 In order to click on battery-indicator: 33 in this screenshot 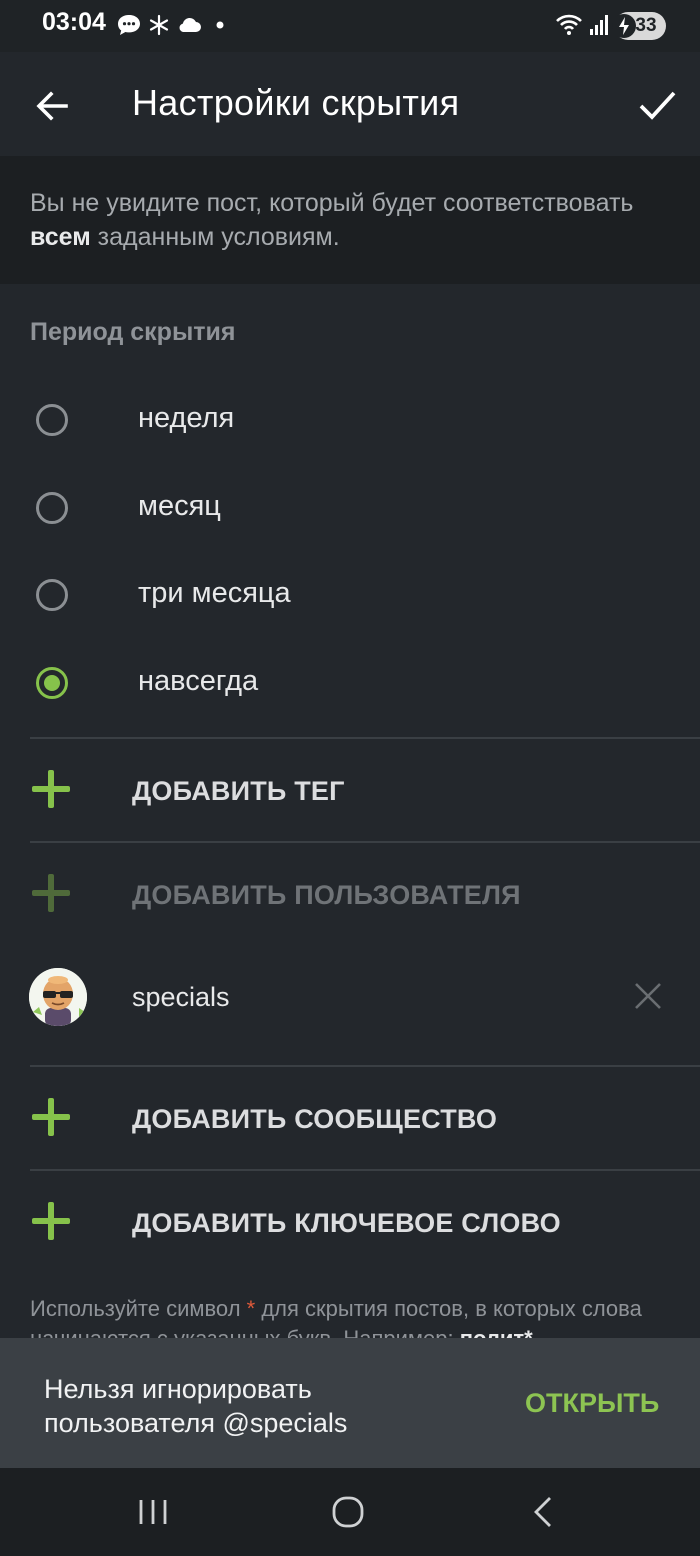, I will do `click(639, 26)`.